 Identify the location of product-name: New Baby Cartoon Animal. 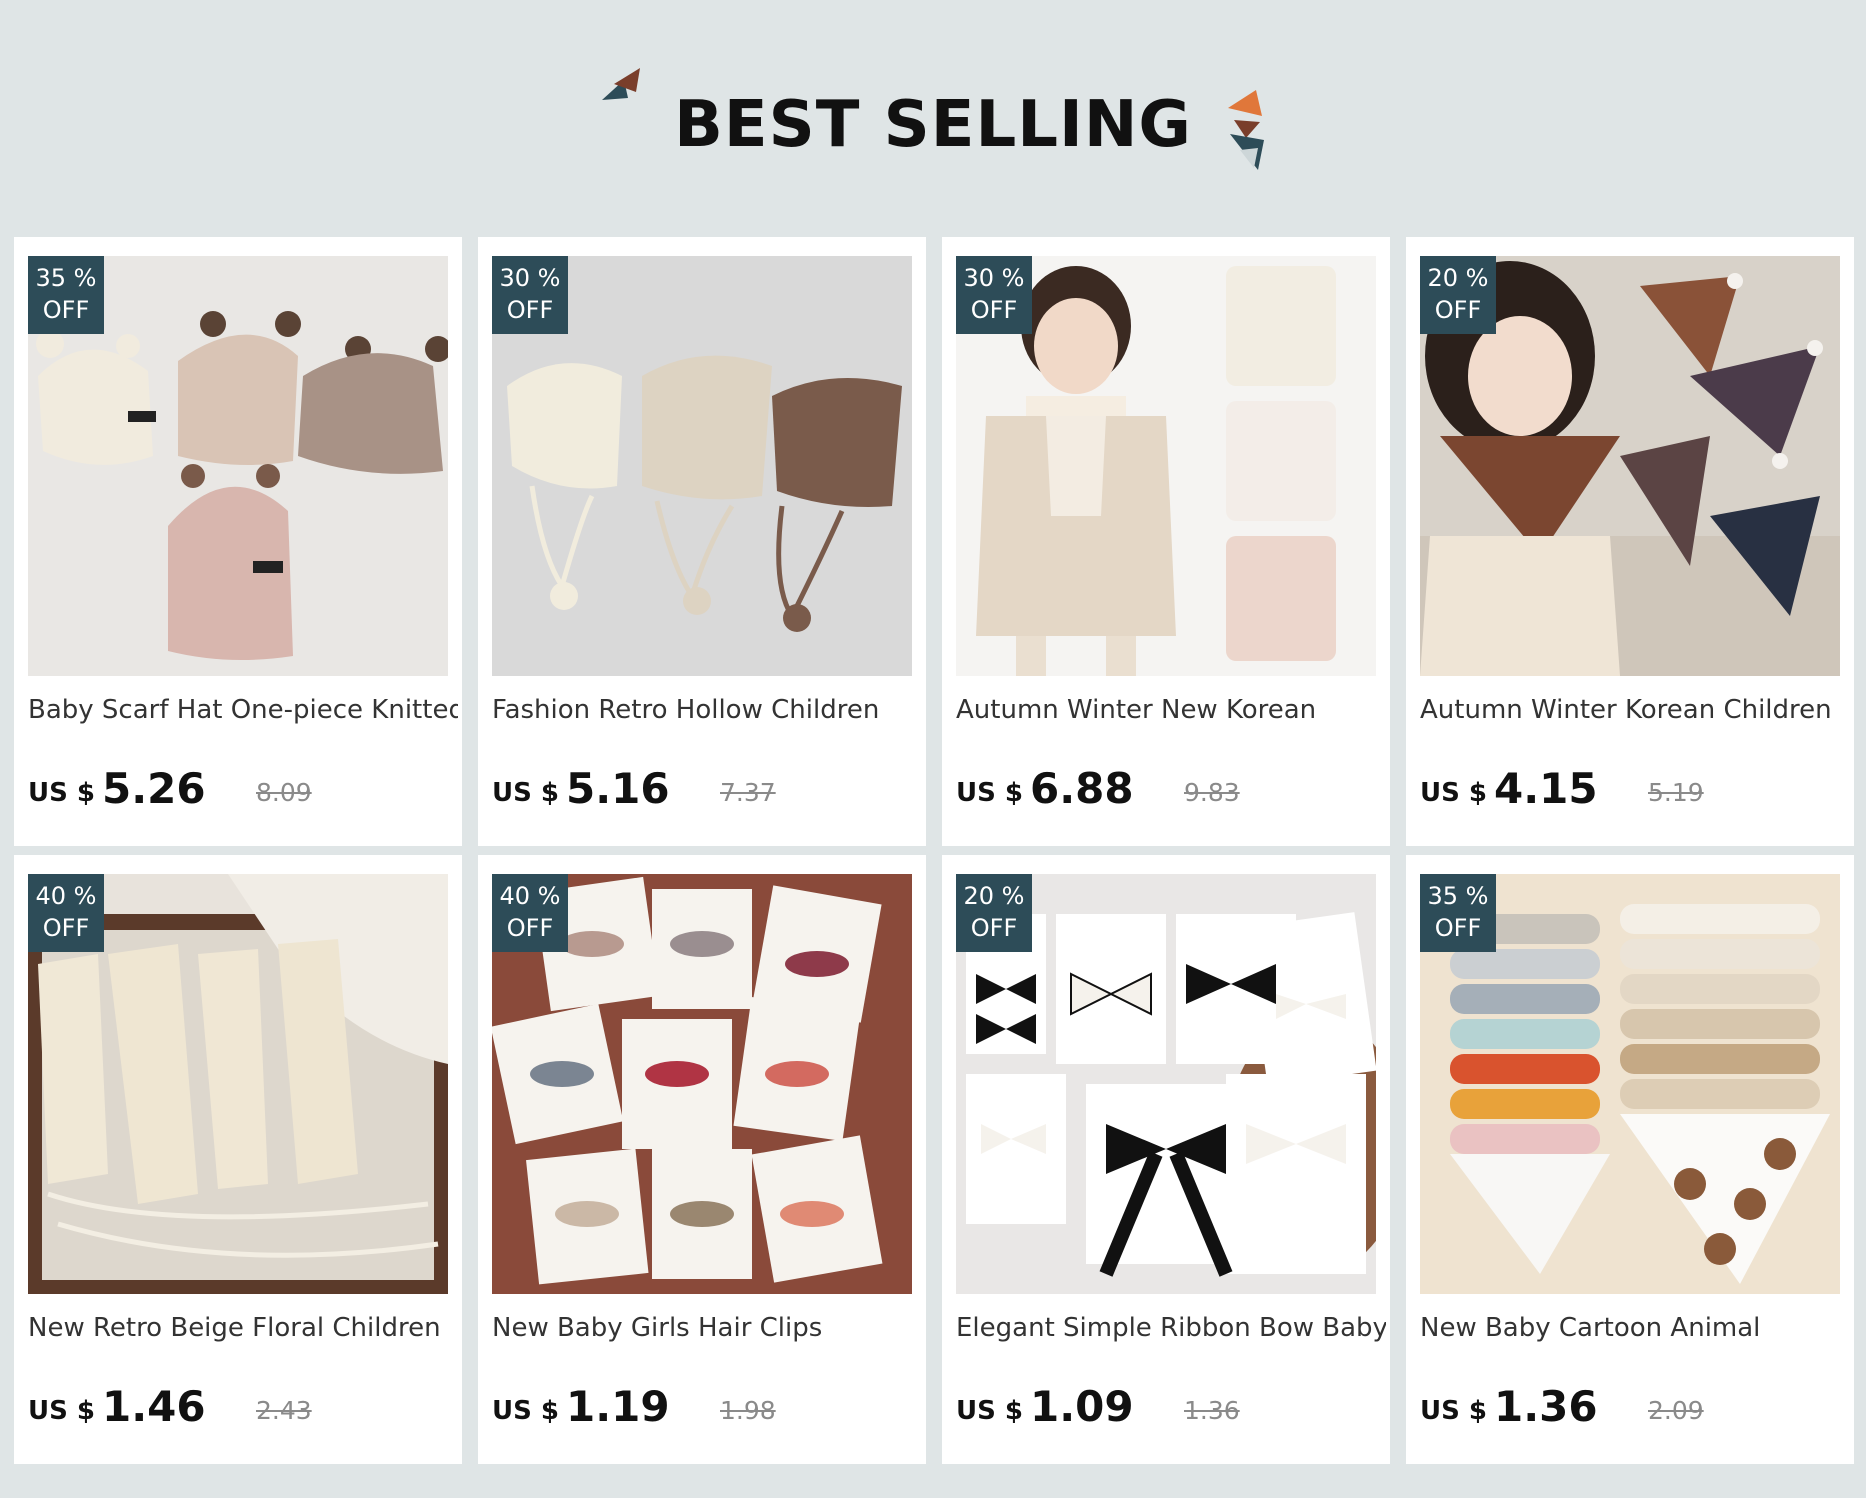
(1635, 1328).